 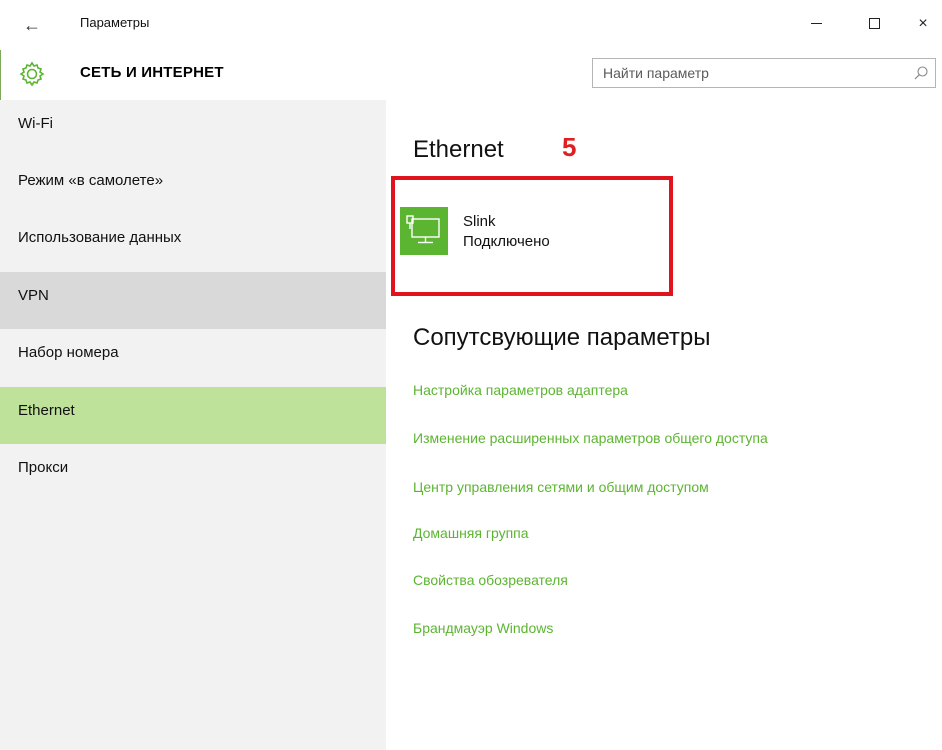 I want to click on close-icon: ×, so click(x=923, y=23).